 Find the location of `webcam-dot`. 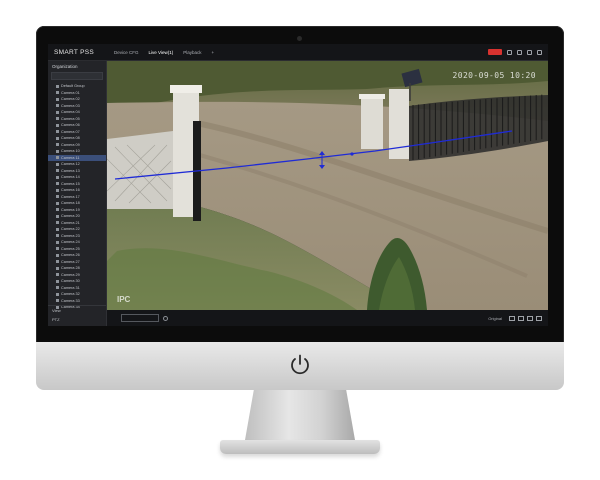

webcam-dot is located at coordinates (299, 38).